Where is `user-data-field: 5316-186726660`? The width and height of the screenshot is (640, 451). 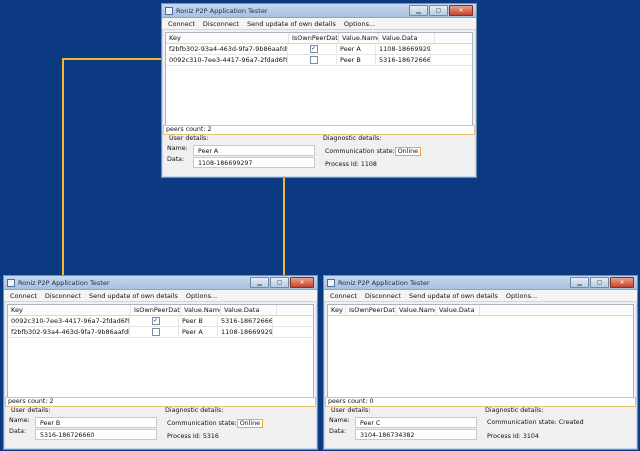
user-data-field: 5316-186726660 is located at coordinates (96, 434).